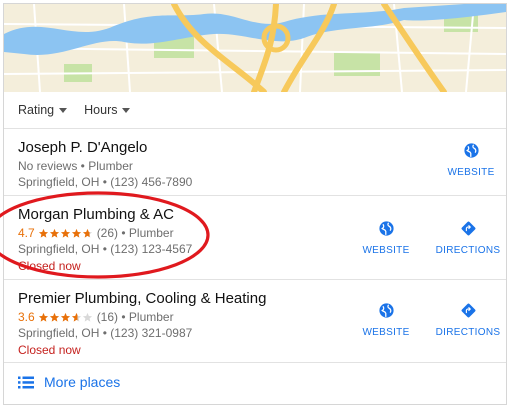  I want to click on listing-name: Premier Plumbing, Cooling & Heating, so click(142, 298).